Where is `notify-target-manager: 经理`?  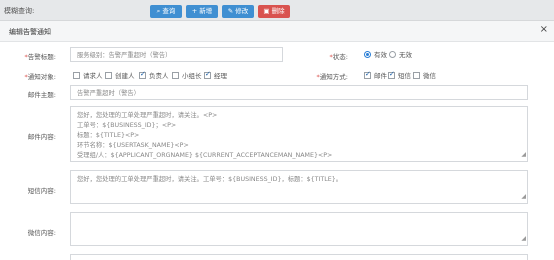 notify-target-manager: 经理 is located at coordinates (215, 75).